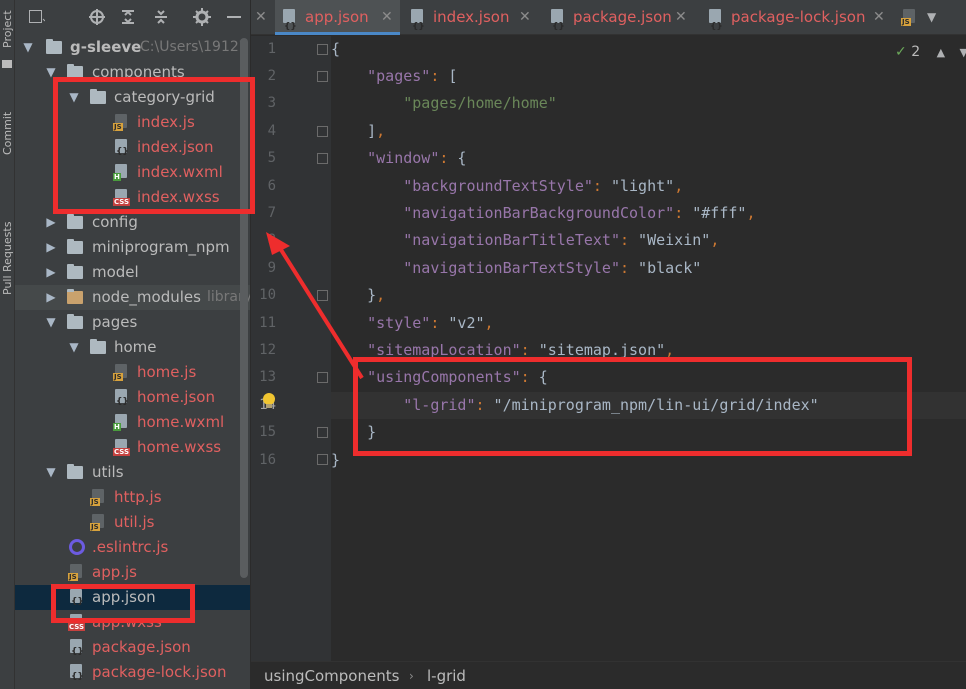 The width and height of the screenshot is (966, 689). What do you see at coordinates (798, 17) in the screenshot?
I see `tab-package-lock-json: {} package-lock.json ✕` at bounding box center [798, 17].